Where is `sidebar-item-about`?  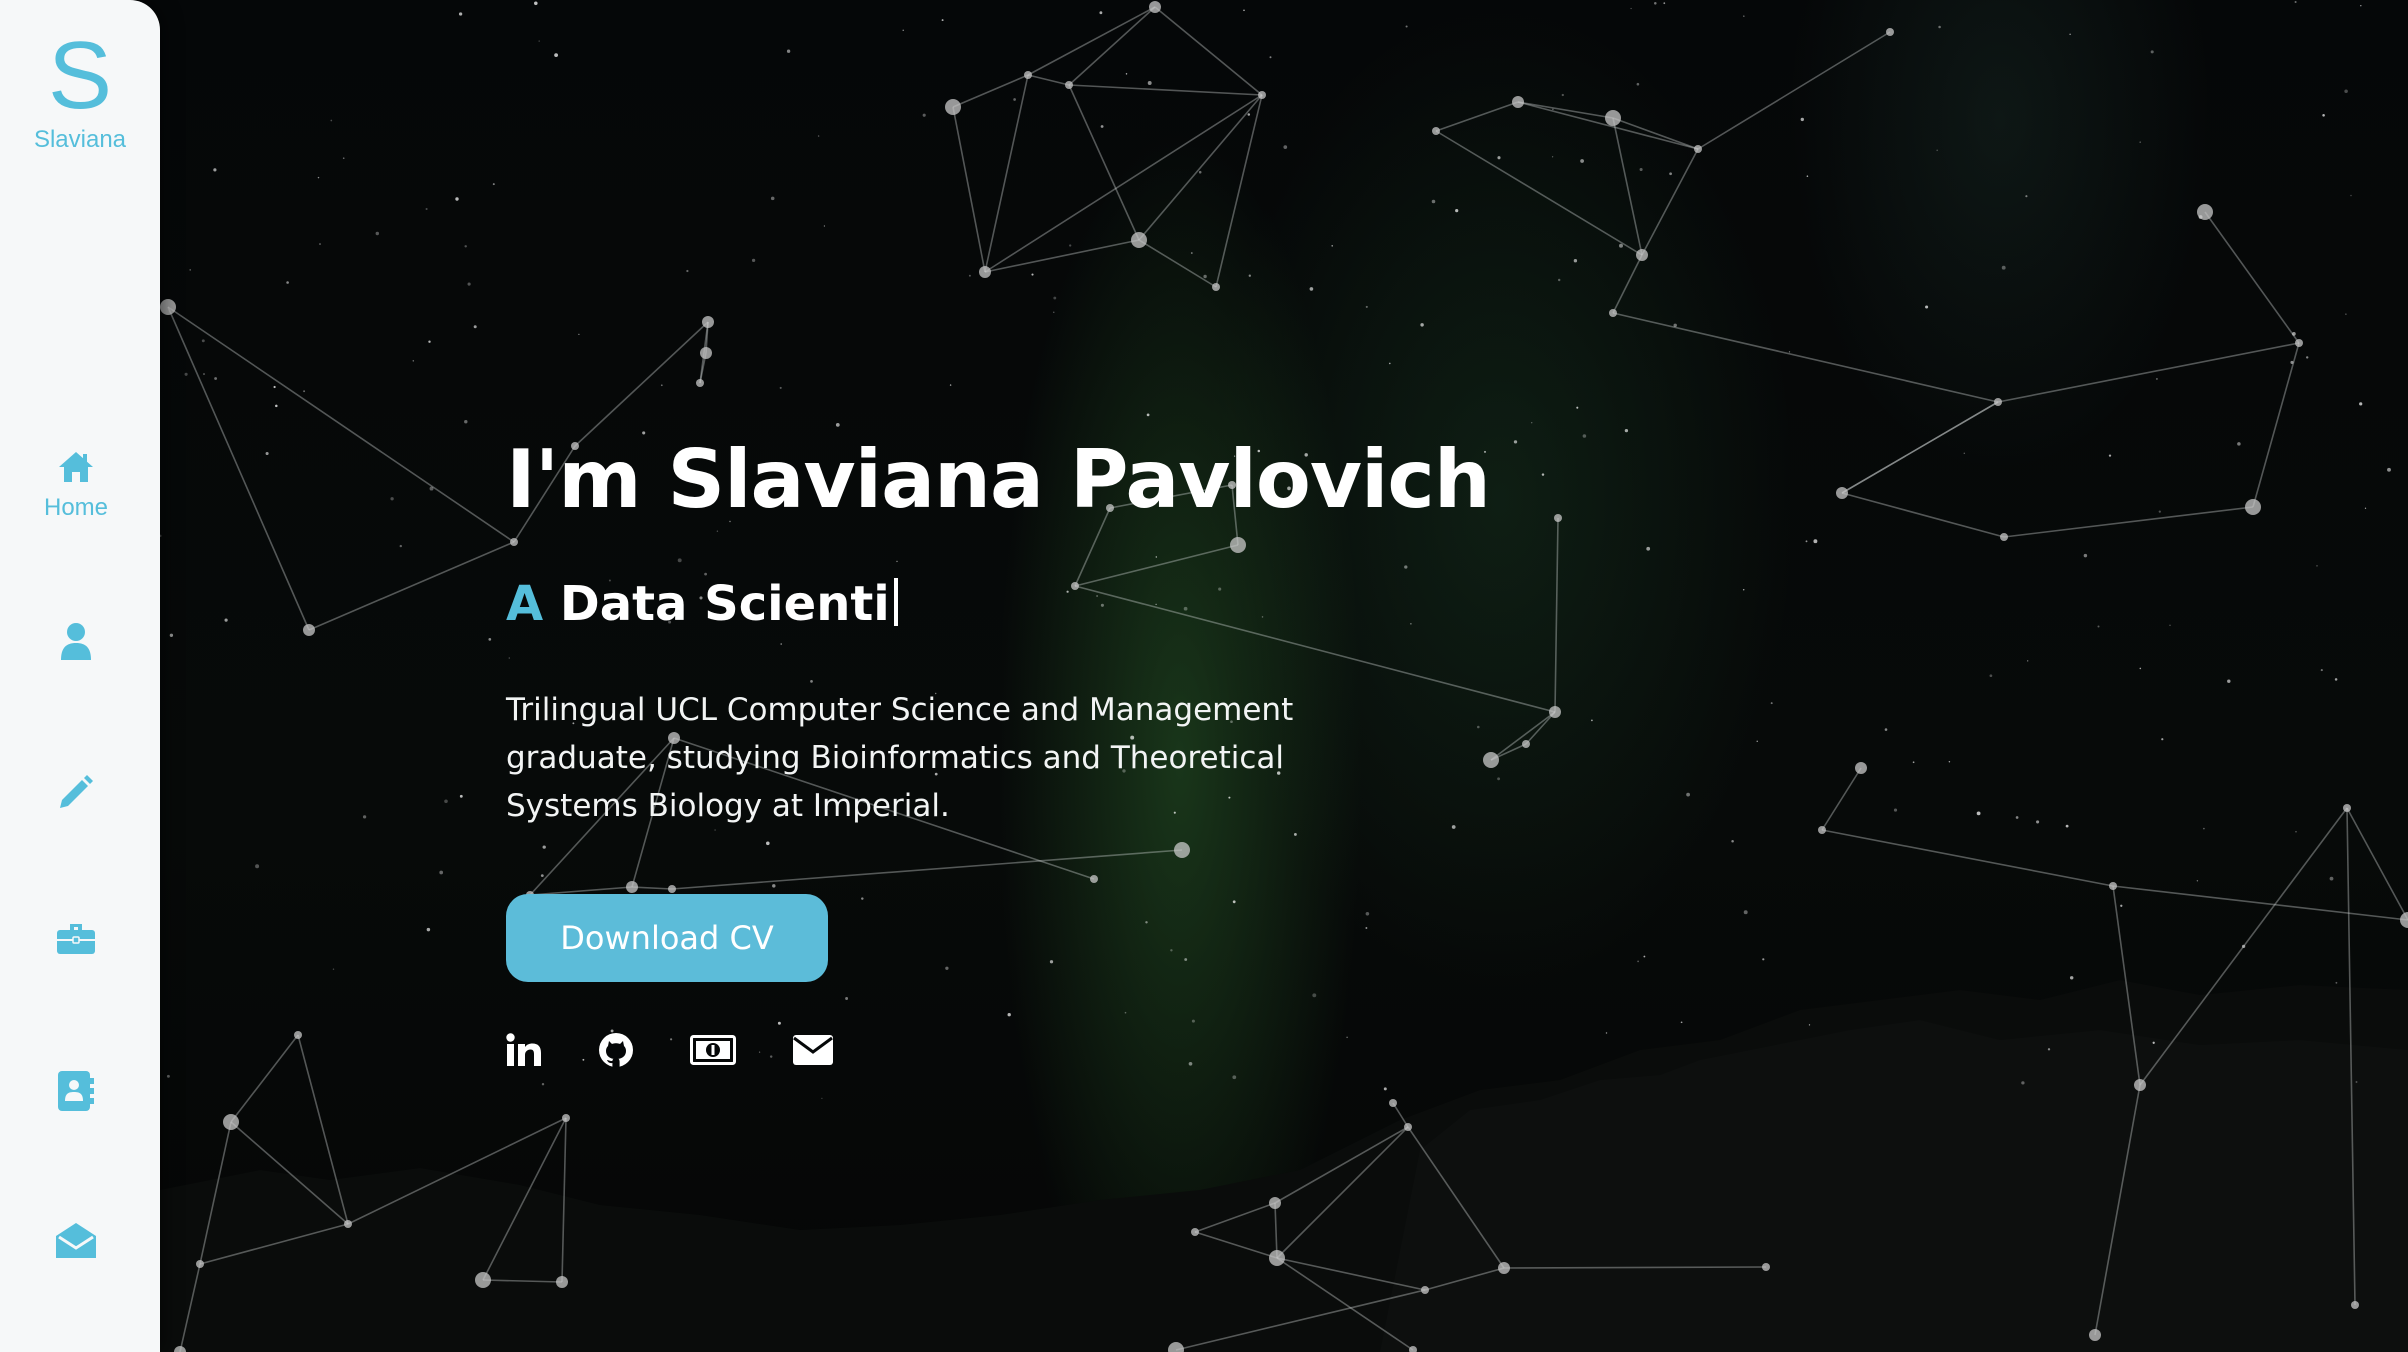
sidebar-item-about is located at coordinates (76, 641).